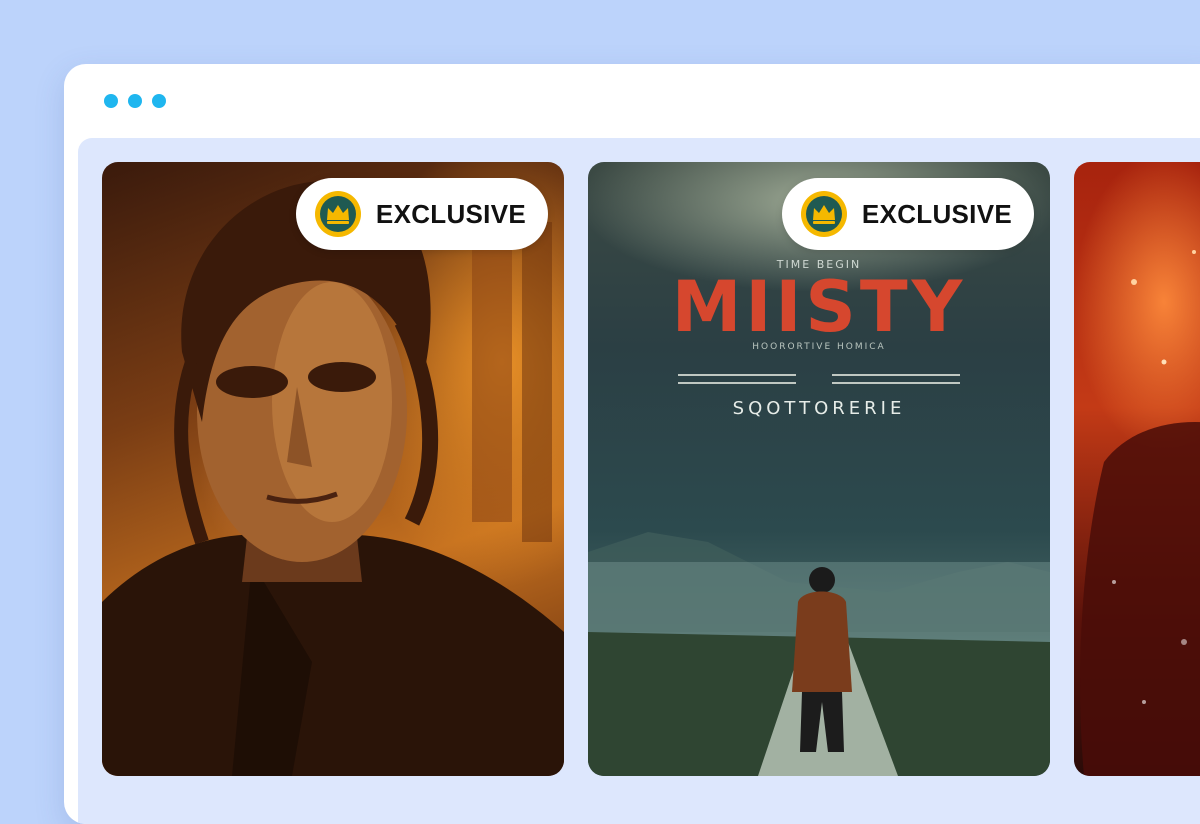 This screenshot has height=824, width=1200. I want to click on poster-tagline: HOORORTIVE HOMICA, so click(819, 347).